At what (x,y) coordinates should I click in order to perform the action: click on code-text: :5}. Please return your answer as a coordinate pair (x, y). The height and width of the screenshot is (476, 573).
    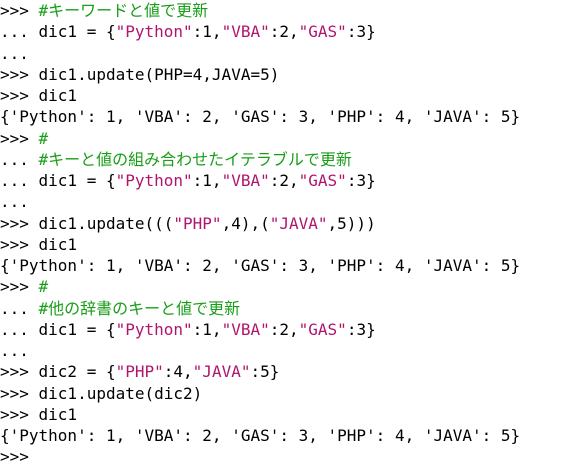
    Looking at the image, I should click on (265, 372).